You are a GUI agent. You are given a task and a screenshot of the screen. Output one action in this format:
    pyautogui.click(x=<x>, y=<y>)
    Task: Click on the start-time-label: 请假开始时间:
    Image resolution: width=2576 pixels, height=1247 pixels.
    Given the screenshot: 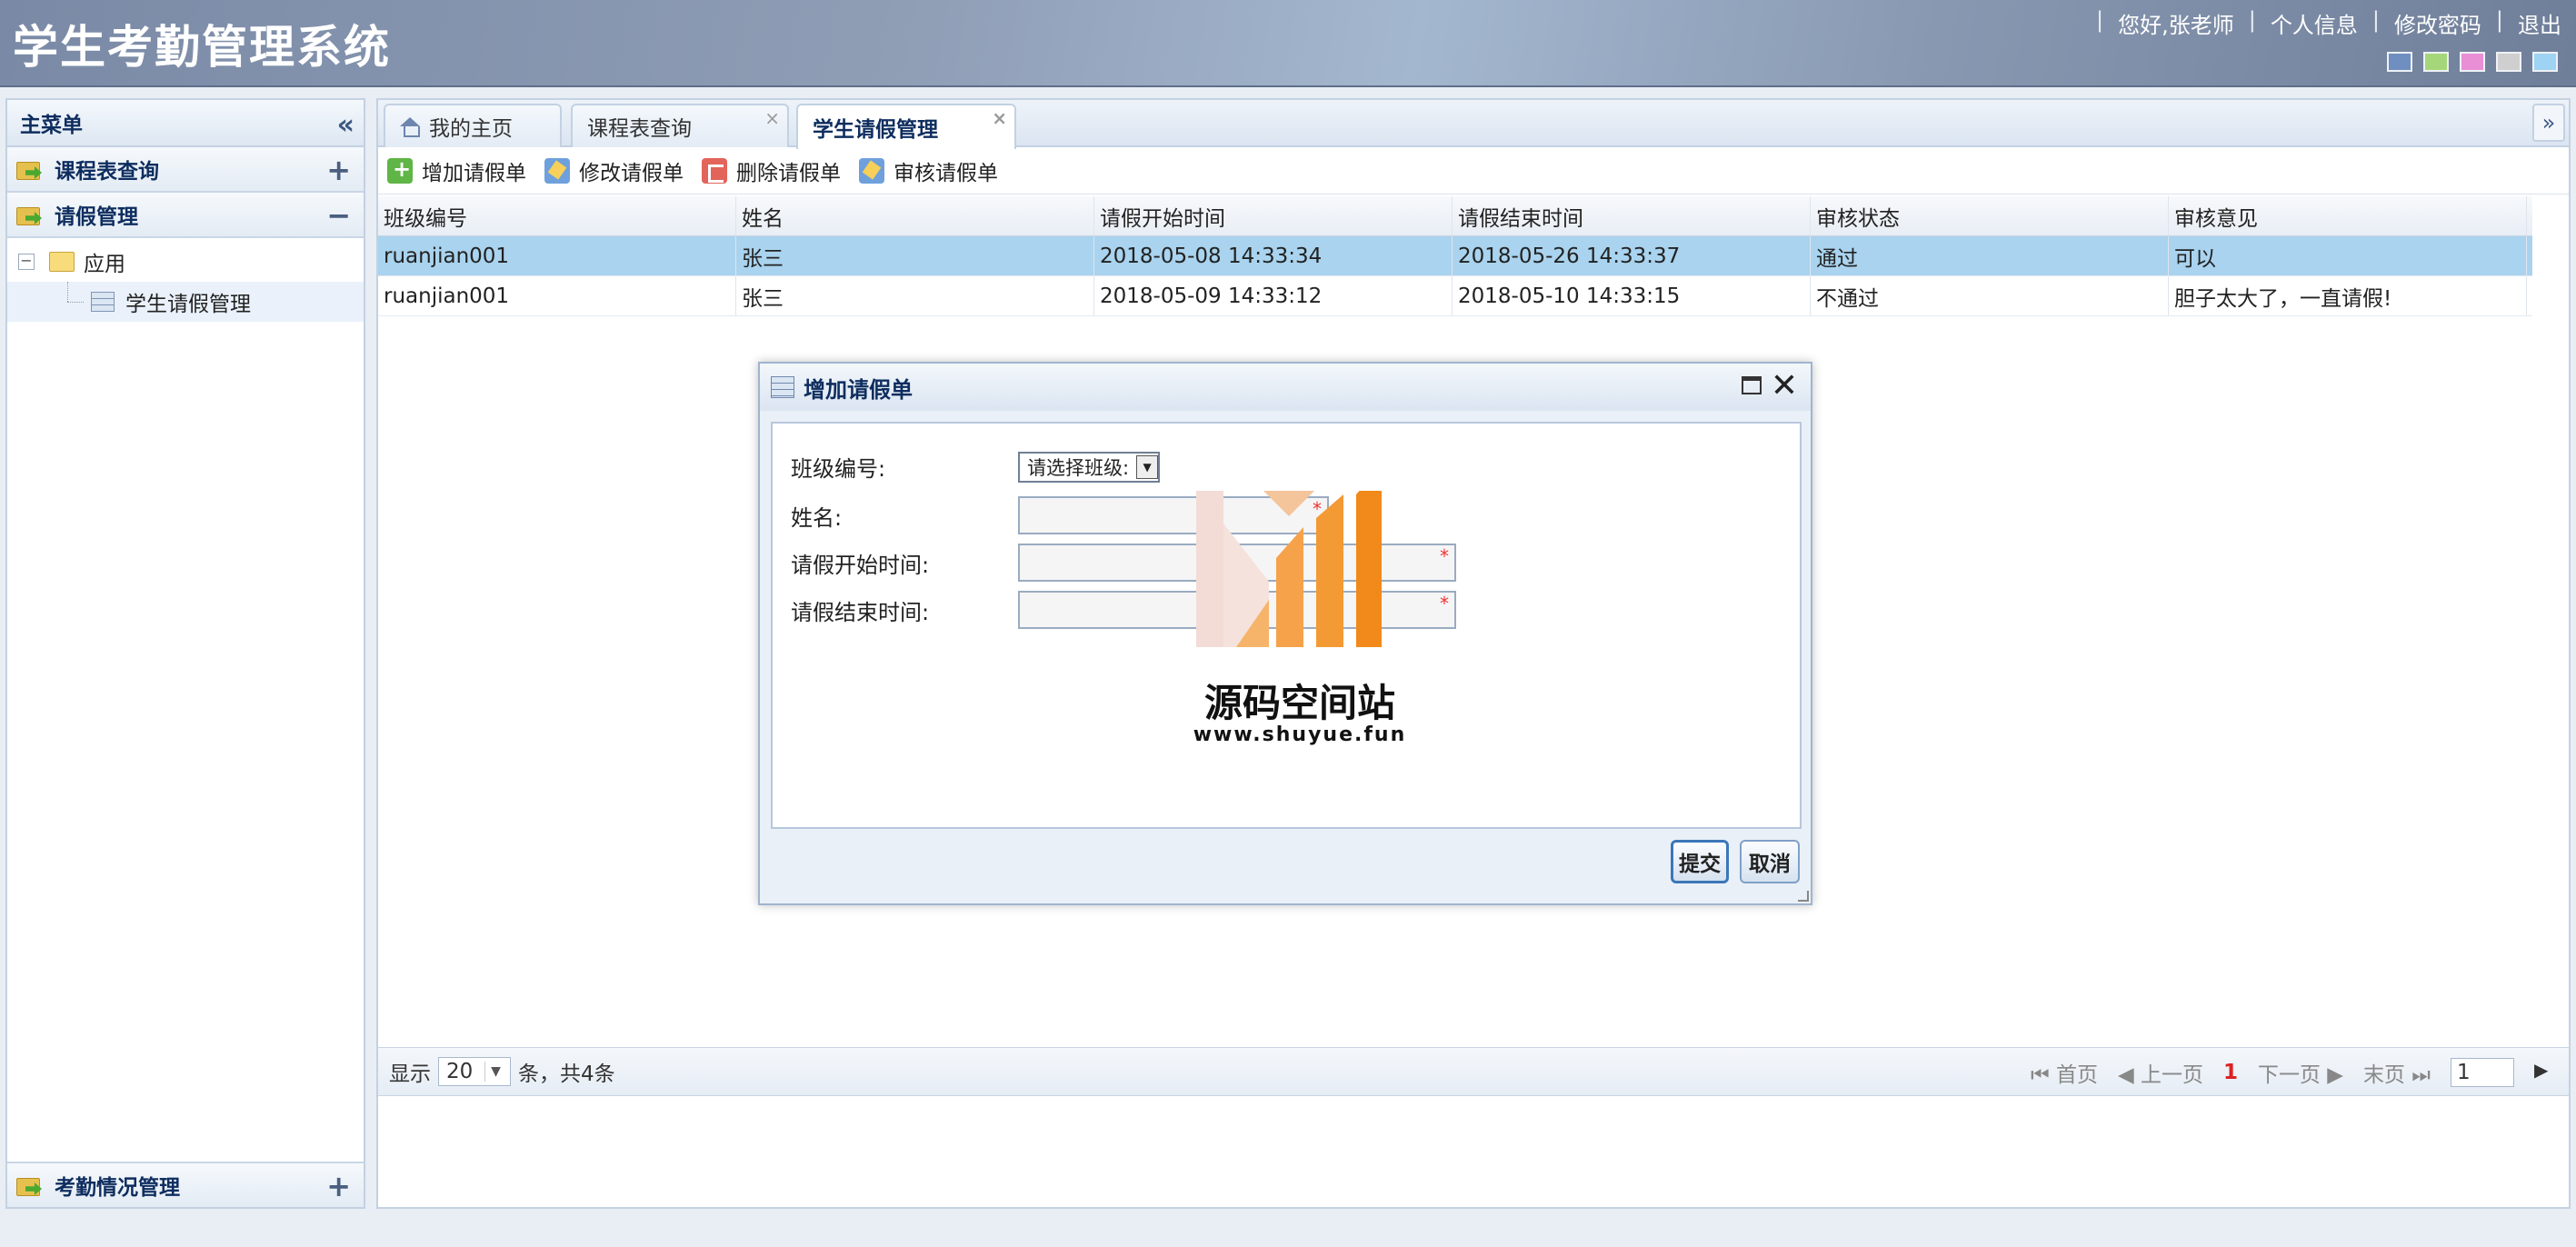 What is the action you would take?
    pyautogui.click(x=860, y=565)
    